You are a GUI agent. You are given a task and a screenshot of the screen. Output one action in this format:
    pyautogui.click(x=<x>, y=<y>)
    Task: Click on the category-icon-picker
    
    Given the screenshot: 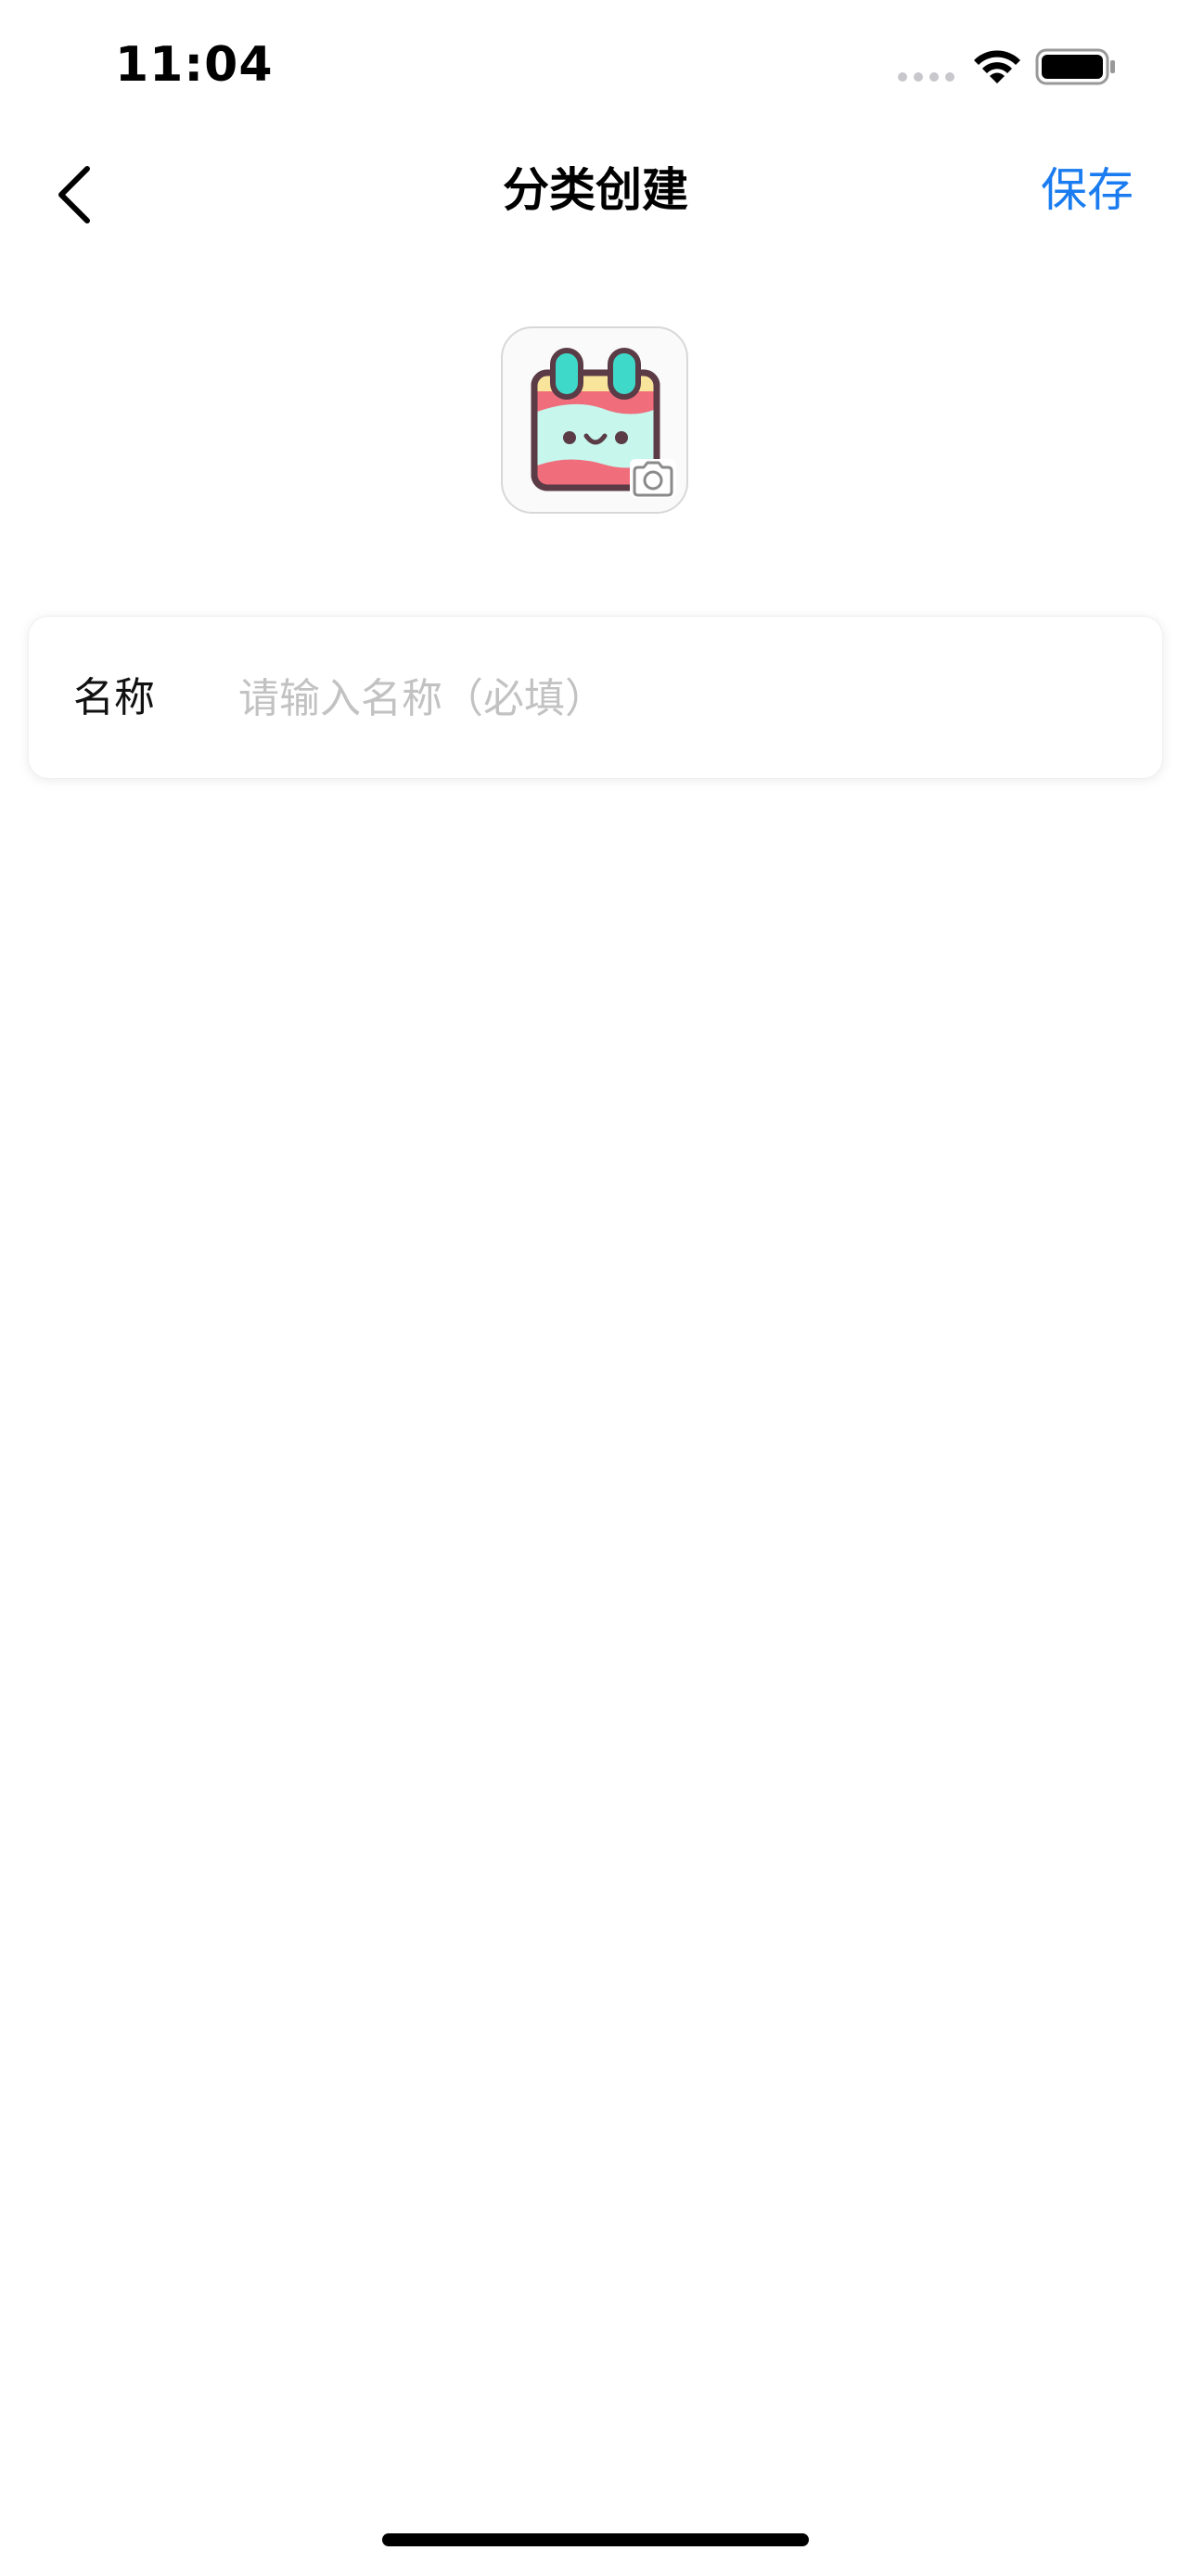 What is the action you would take?
    pyautogui.click(x=594, y=420)
    